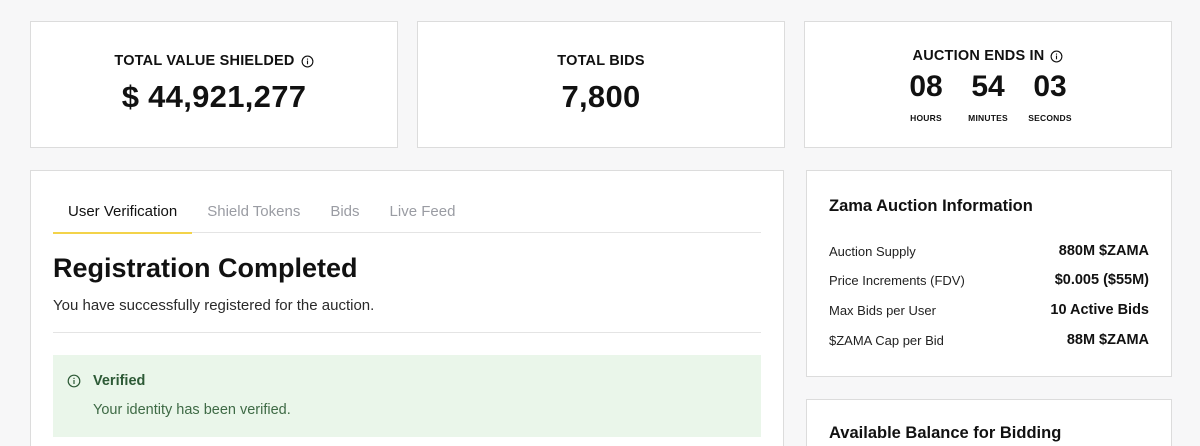  What do you see at coordinates (1103, 251) in the screenshot?
I see `info-value: 880M $ZAMA` at bounding box center [1103, 251].